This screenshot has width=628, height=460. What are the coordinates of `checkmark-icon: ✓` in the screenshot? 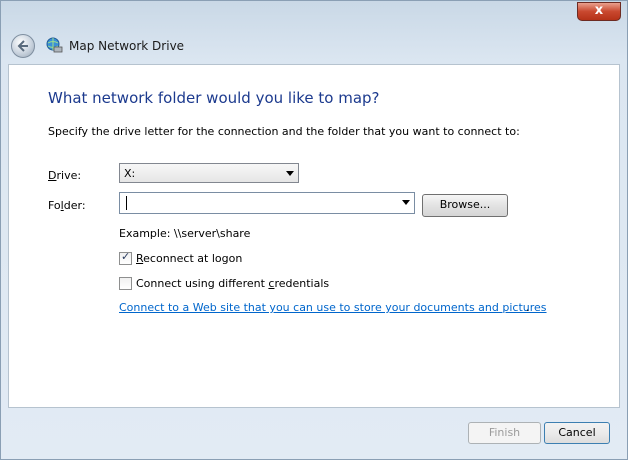 It's located at (126, 256).